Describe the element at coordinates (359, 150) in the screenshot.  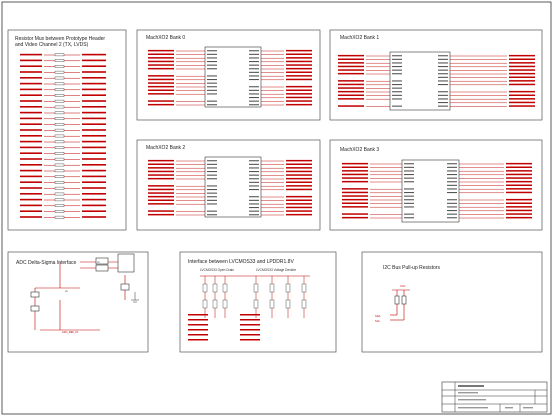
I see `bank3-title: MachXO2 Bank 3` at that location.